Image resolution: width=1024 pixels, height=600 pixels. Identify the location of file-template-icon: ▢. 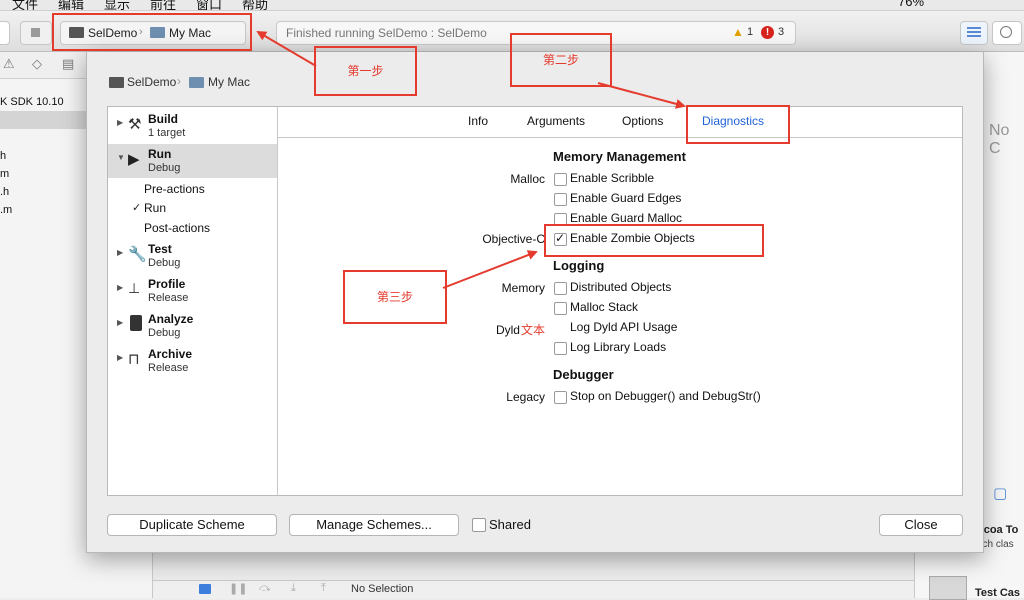
(1000, 493).